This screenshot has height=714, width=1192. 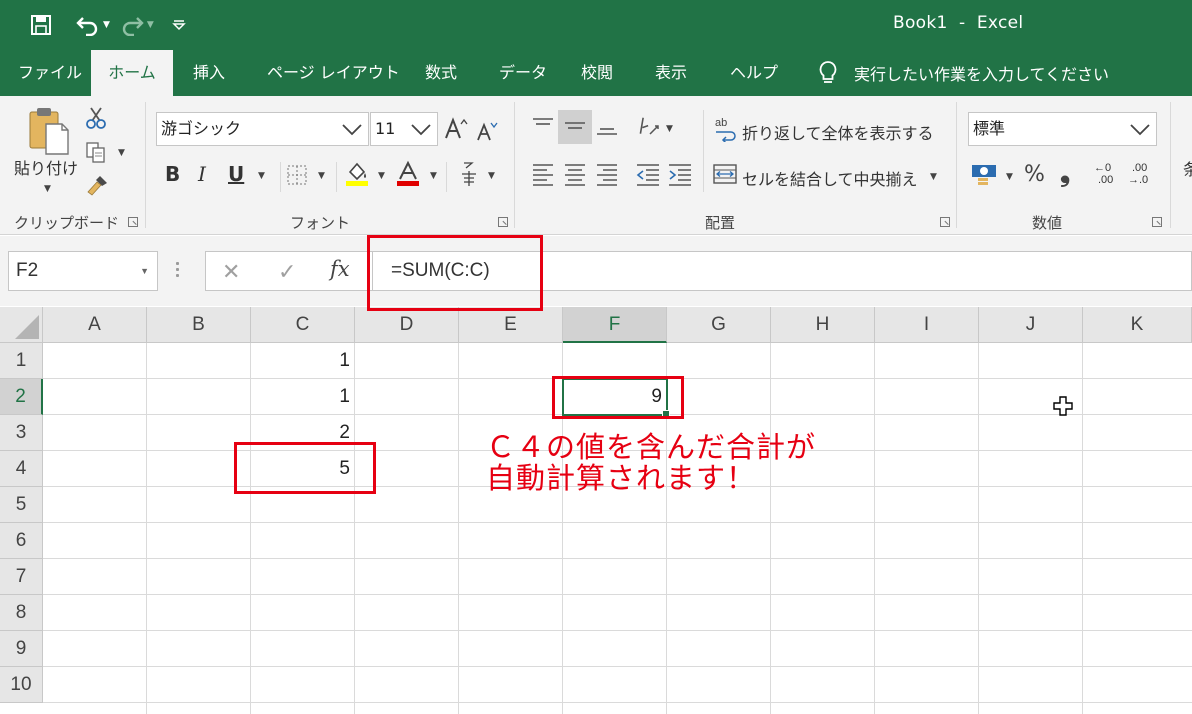 What do you see at coordinates (1143, 174) in the screenshot?
I see `decrease-decimal-button: .00 →.0` at bounding box center [1143, 174].